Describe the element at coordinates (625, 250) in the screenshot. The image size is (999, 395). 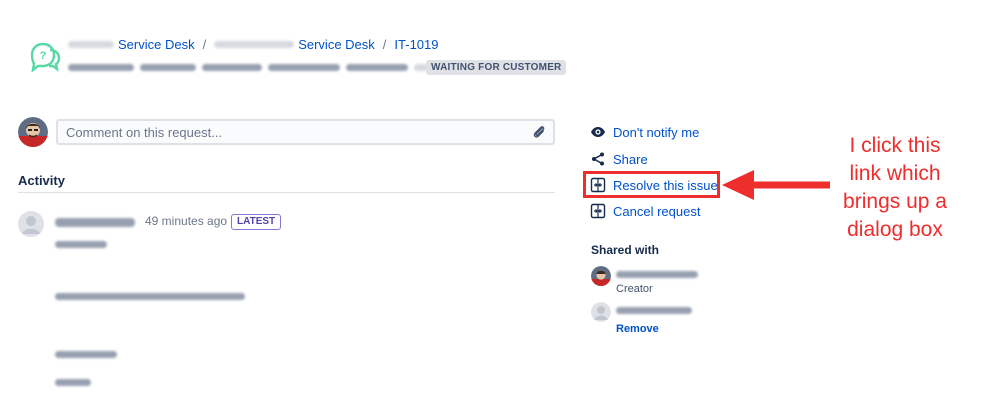
I see `shared-with-heading: Shared with` at that location.